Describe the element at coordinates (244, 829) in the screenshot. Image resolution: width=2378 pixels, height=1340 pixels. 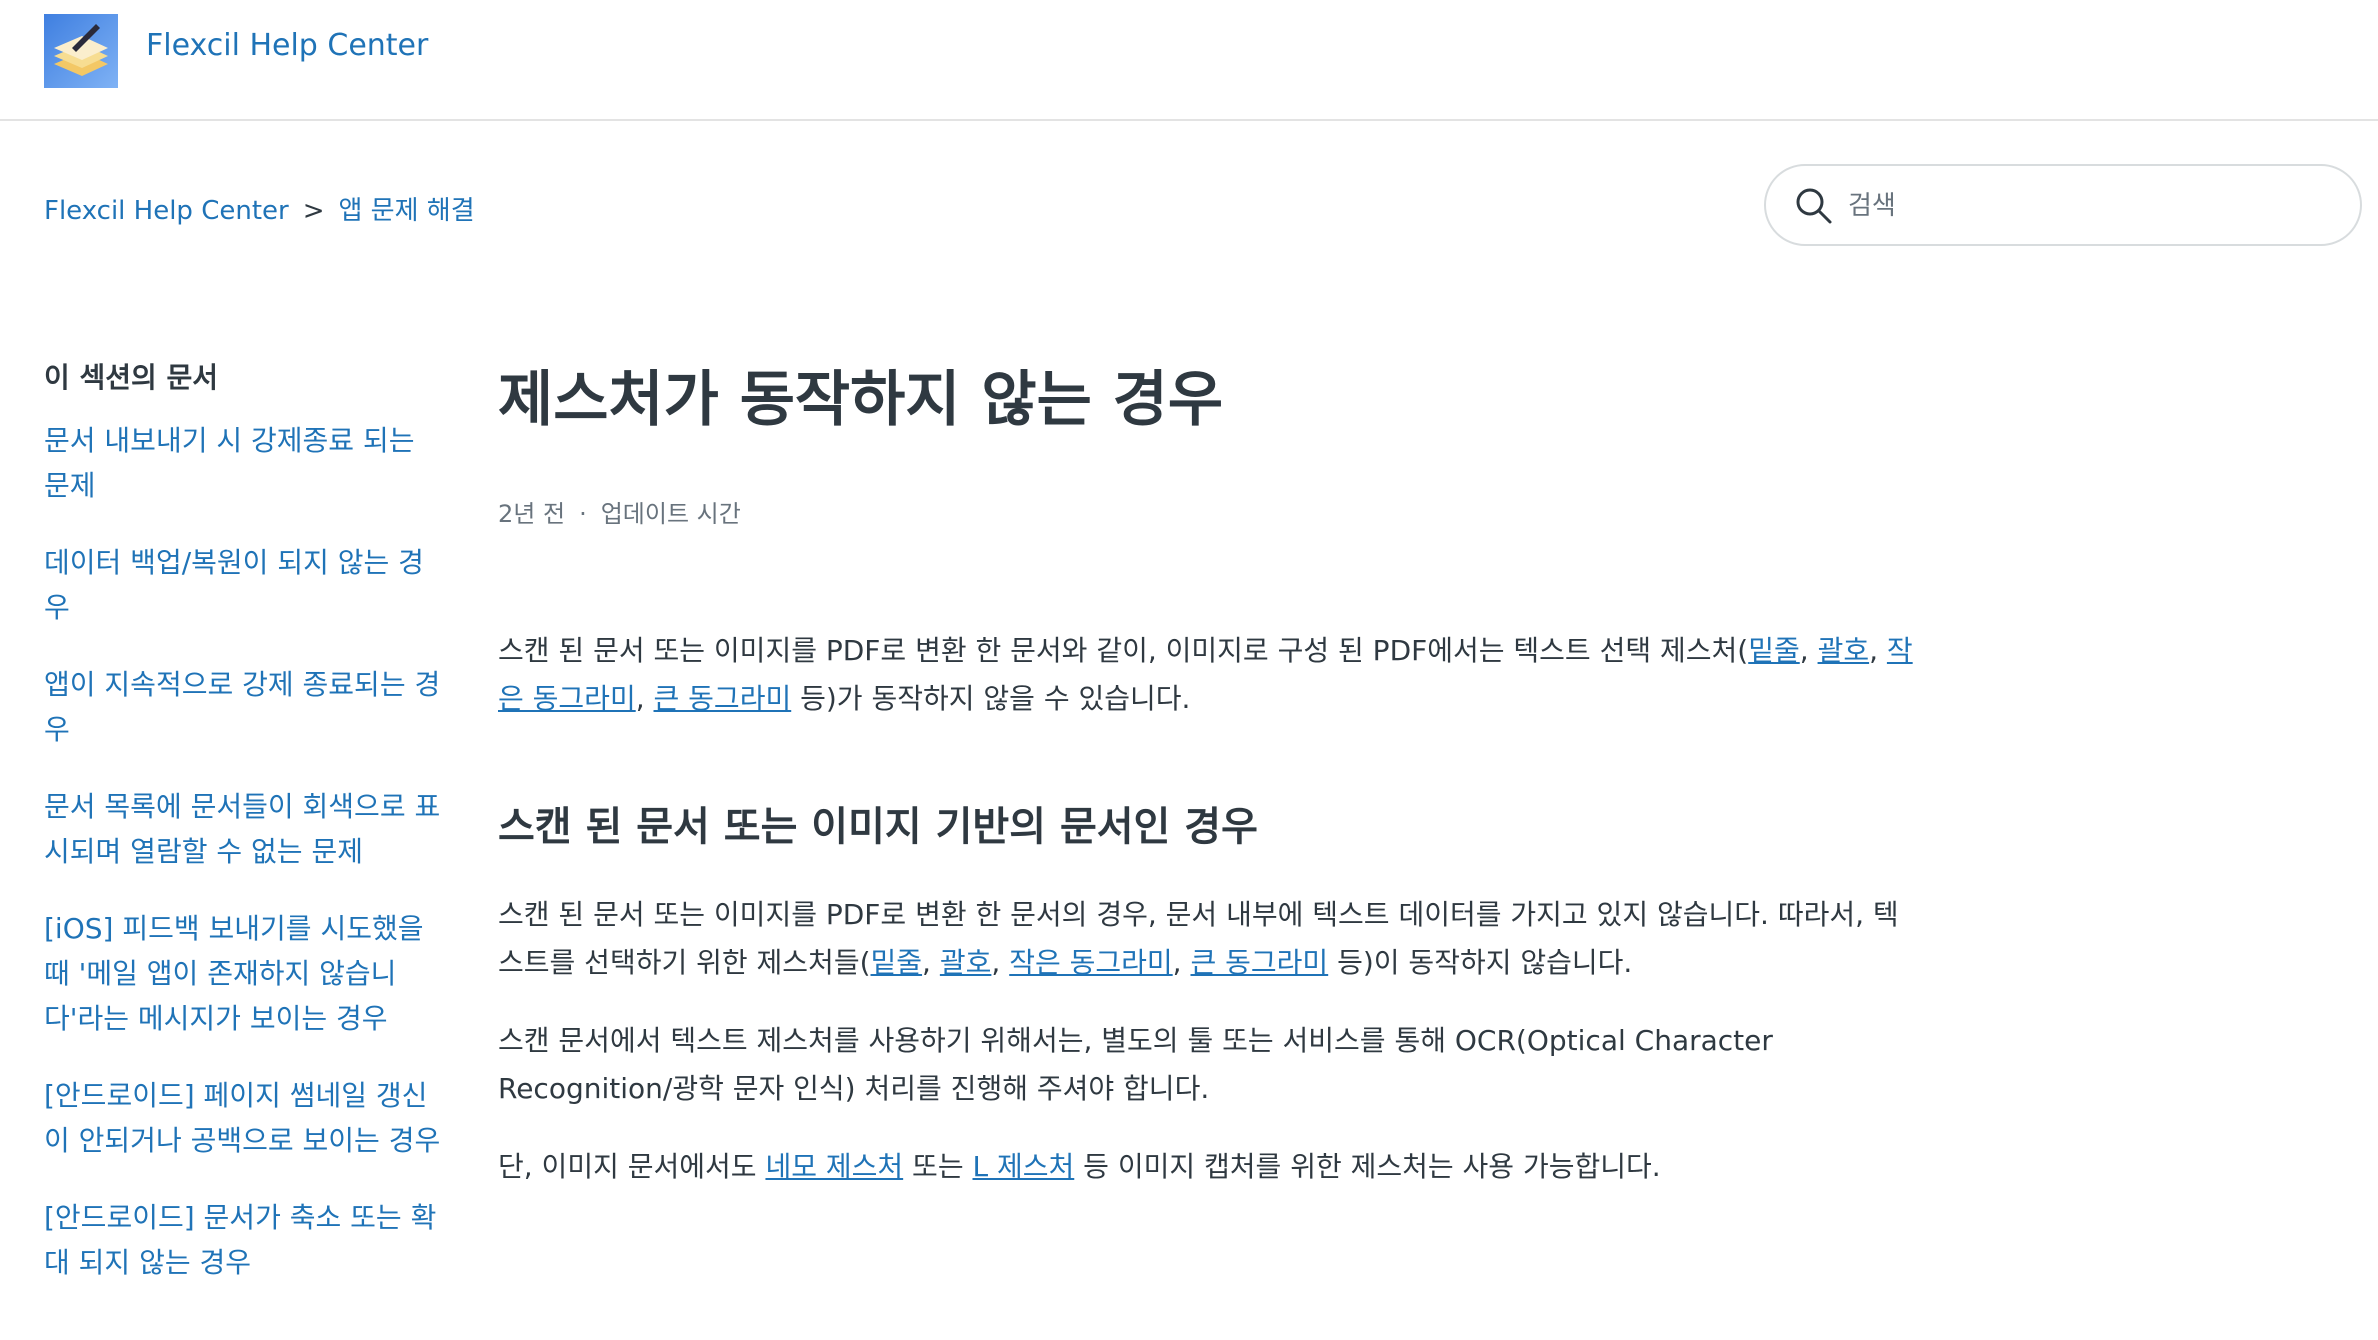
I see `sidebar-article-link: 문서 목록에 문서들이 회색으로 표시되며 열람할 수 없는 문제` at that location.